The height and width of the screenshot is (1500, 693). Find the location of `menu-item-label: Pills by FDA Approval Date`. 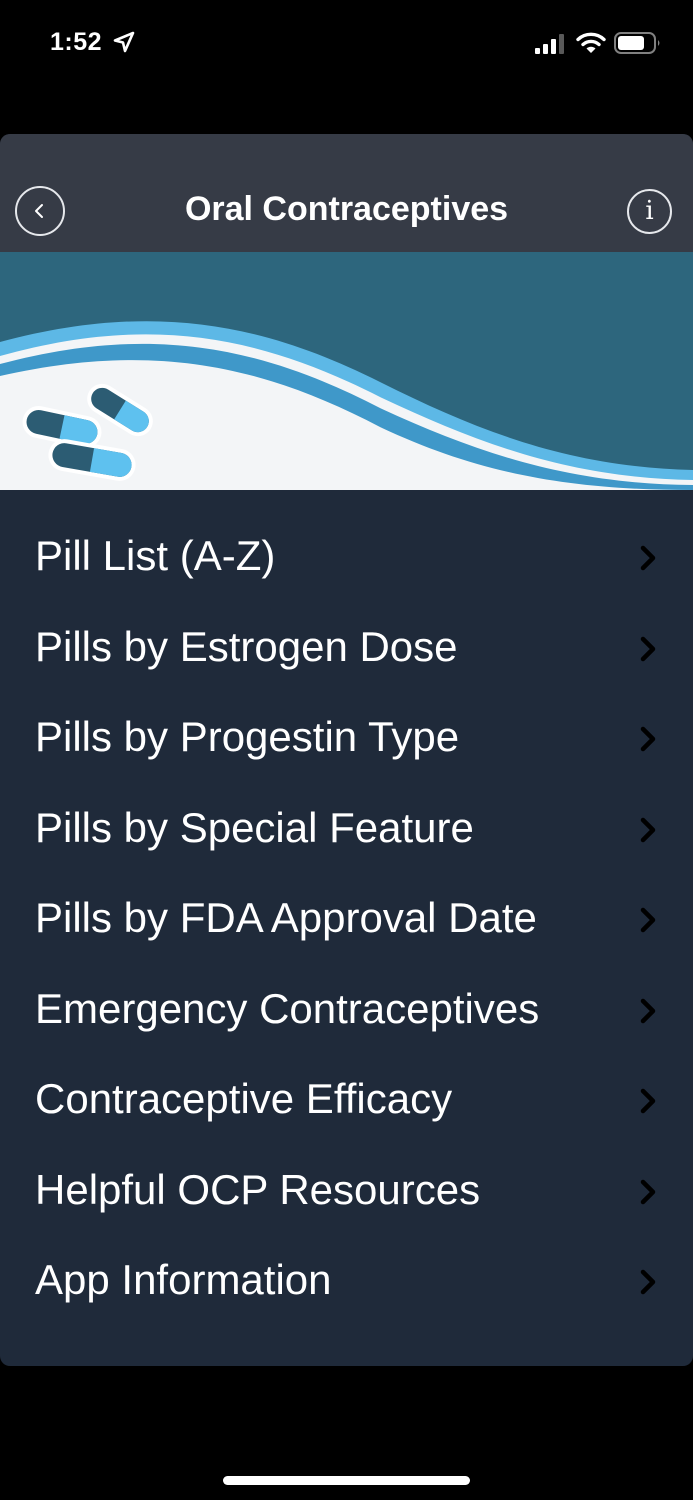

menu-item-label: Pills by FDA Approval Date is located at coordinates (286, 917).